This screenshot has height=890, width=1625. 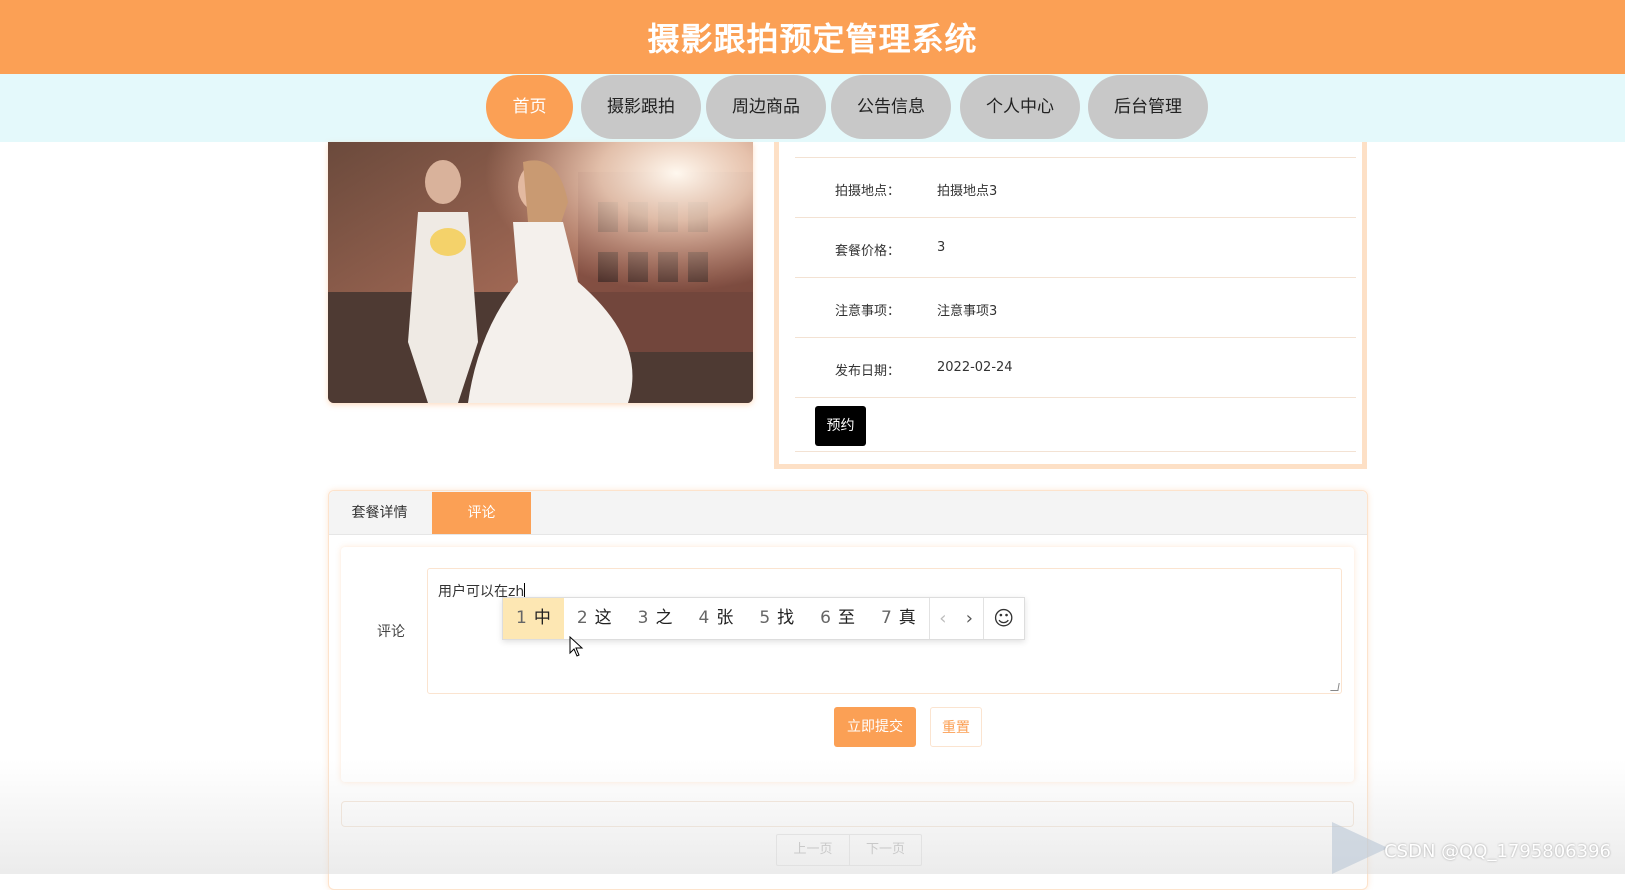 I want to click on info-row-hidden, so click(x=1075, y=128).